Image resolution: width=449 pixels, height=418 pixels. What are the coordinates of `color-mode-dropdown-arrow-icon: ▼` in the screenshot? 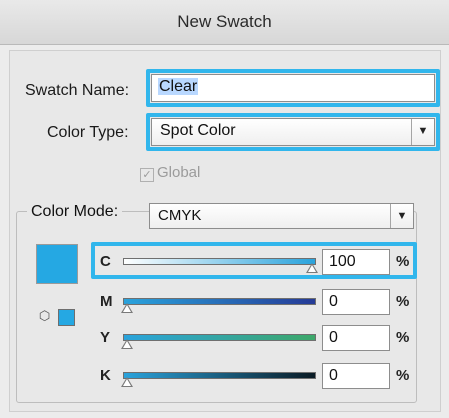 It's located at (401, 216).